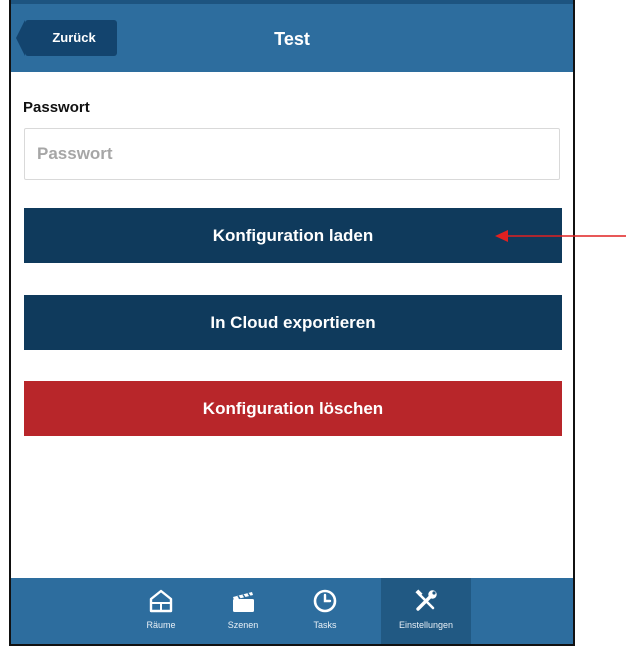  I want to click on tab-rooms: Räume, so click(161, 611).